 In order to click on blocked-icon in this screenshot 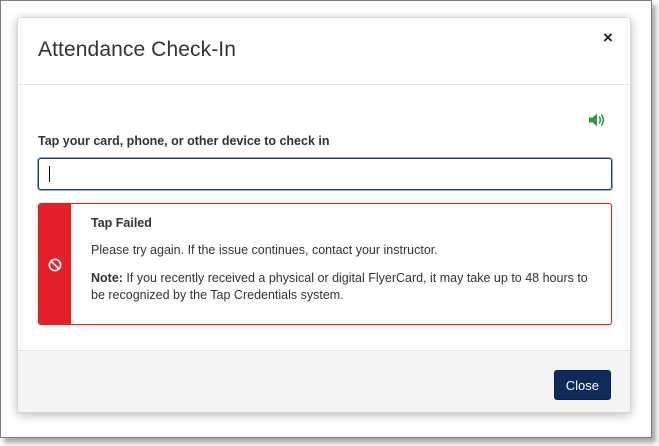, I will do `click(55, 265)`.